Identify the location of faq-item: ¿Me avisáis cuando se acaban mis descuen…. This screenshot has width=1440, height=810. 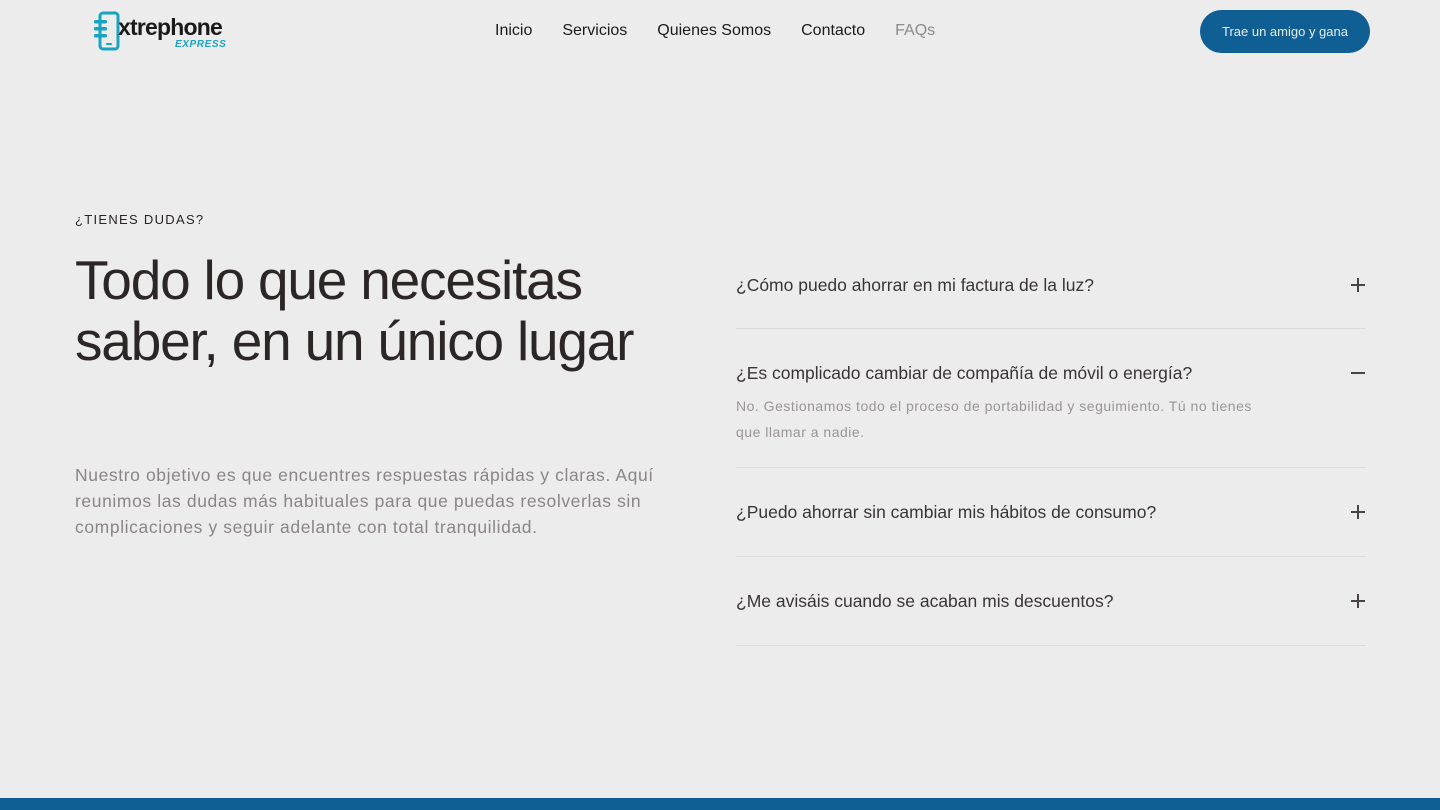
(1051, 601).